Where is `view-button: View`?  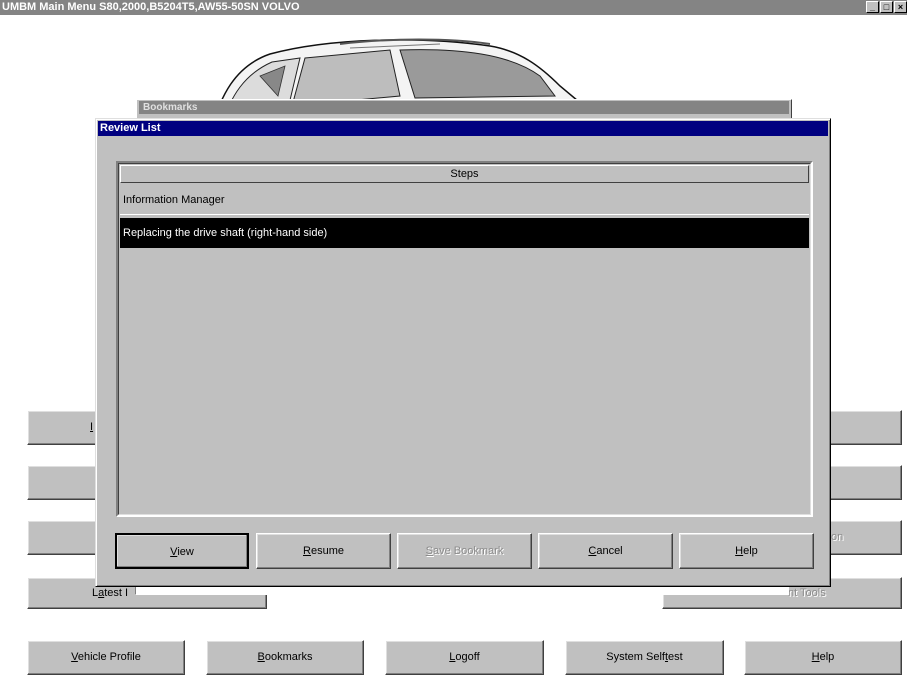
view-button: View is located at coordinates (182, 551).